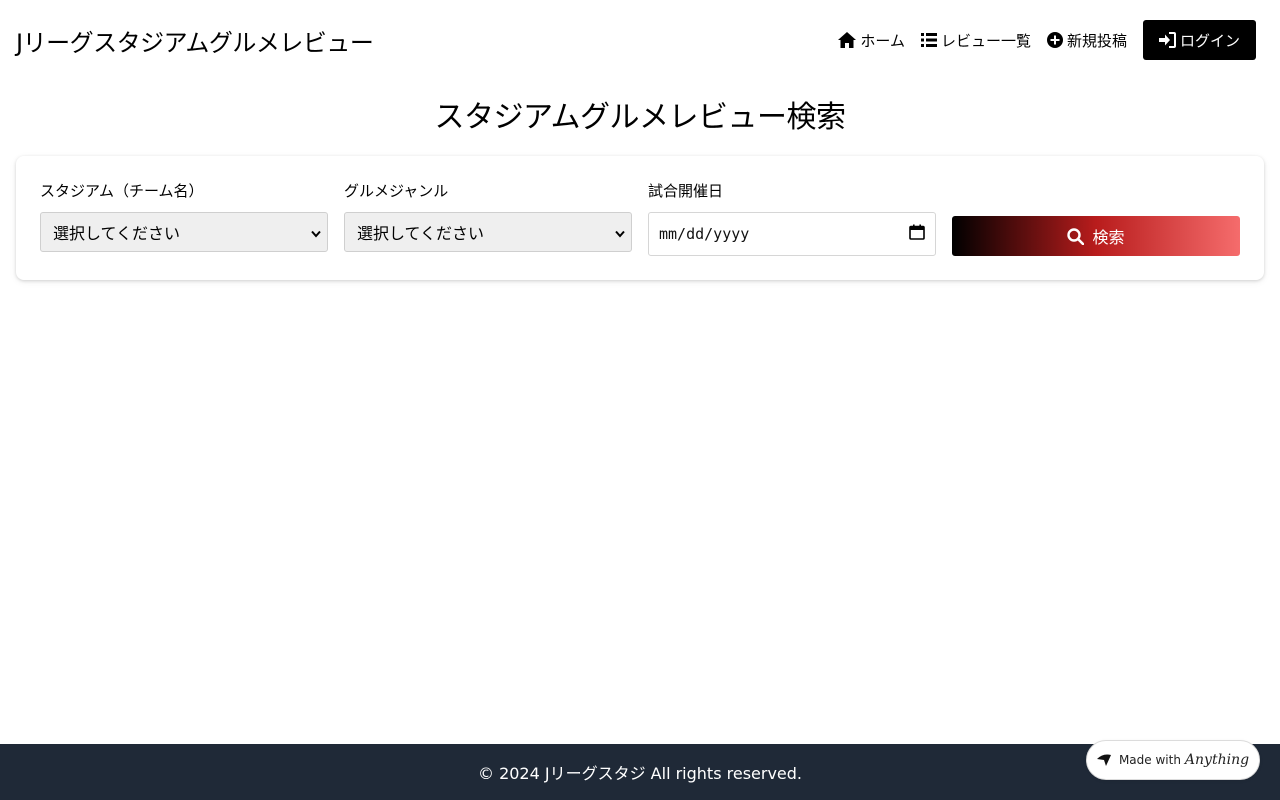 The image size is (1280, 800). What do you see at coordinates (1217, 760) in the screenshot?
I see `brand-name: Anything` at bounding box center [1217, 760].